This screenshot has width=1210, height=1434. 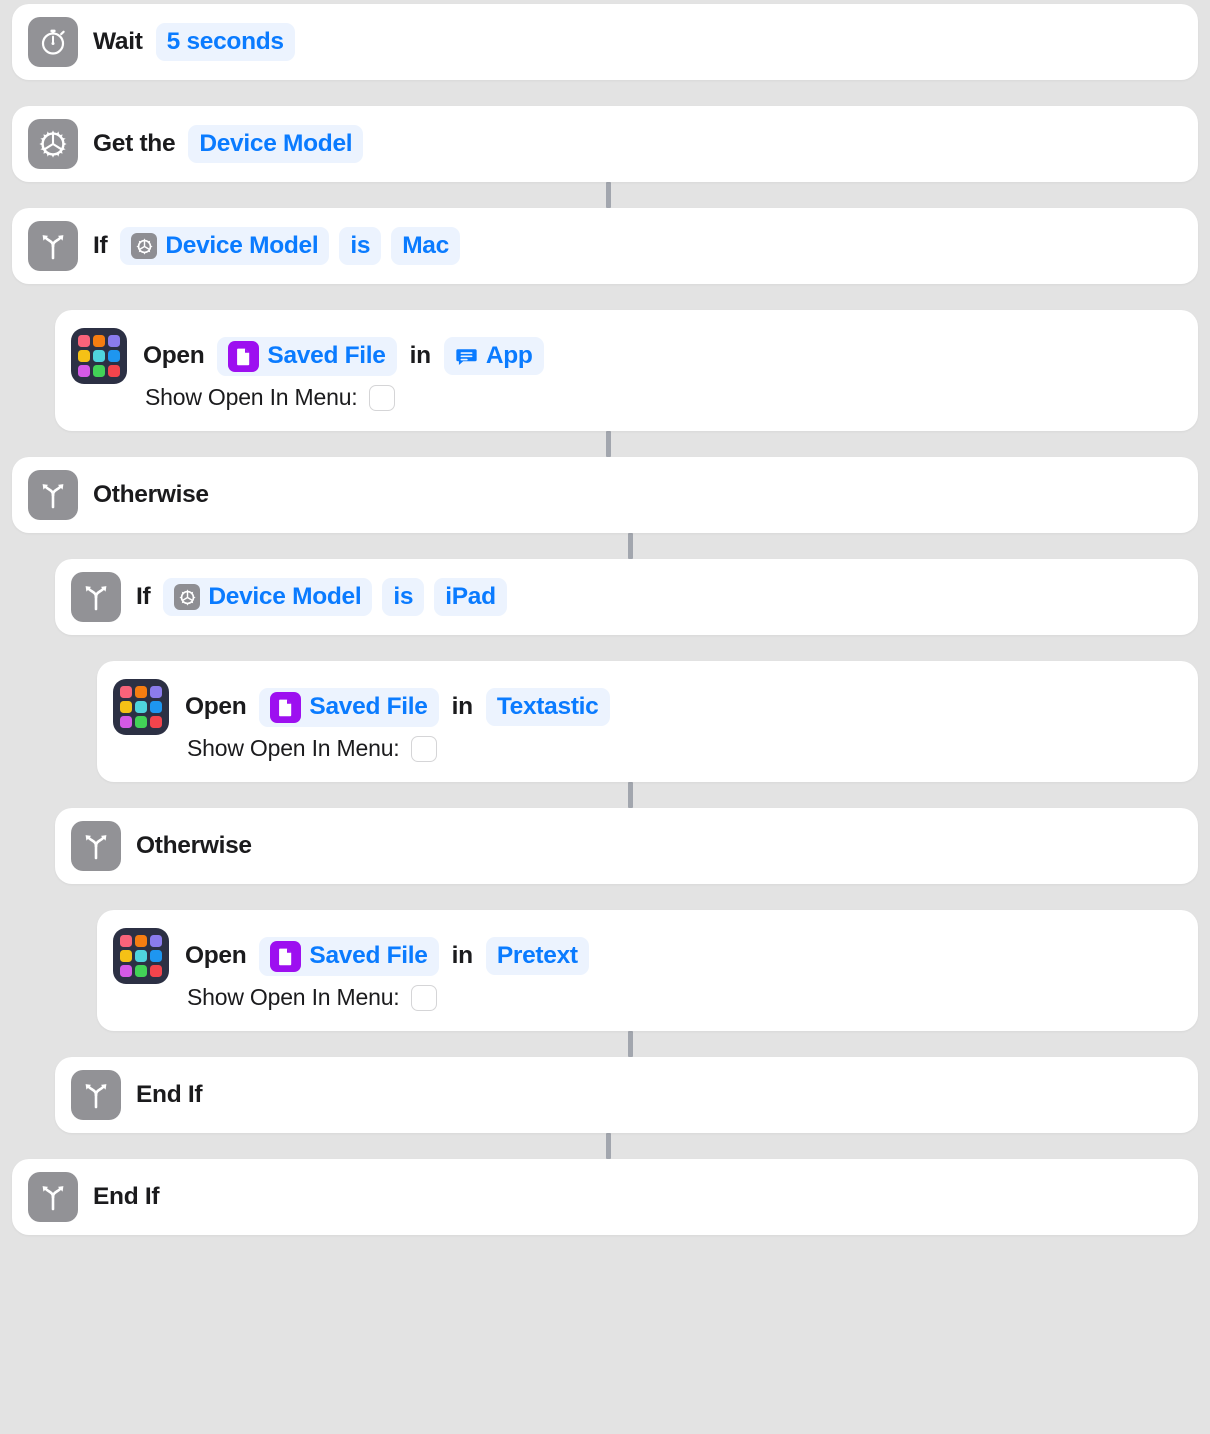 What do you see at coordinates (53, 42) in the screenshot?
I see `stopwatch-icon` at bounding box center [53, 42].